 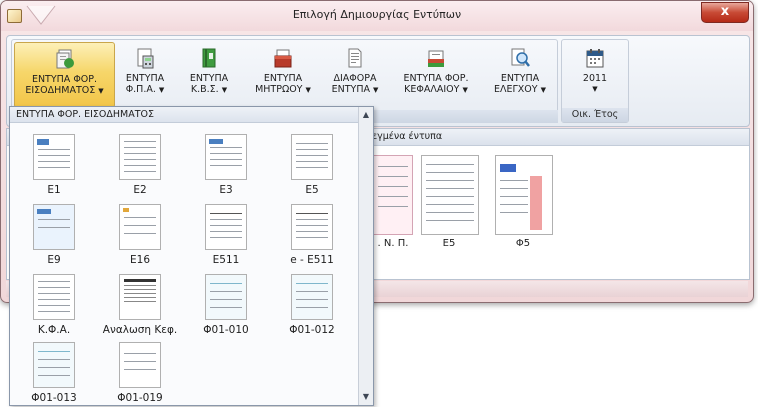 I want to click on kbs-forms-button: ΕΝΤΥΠΑ Κ.Β.Σ. ▼, so click(x=209, y=74).